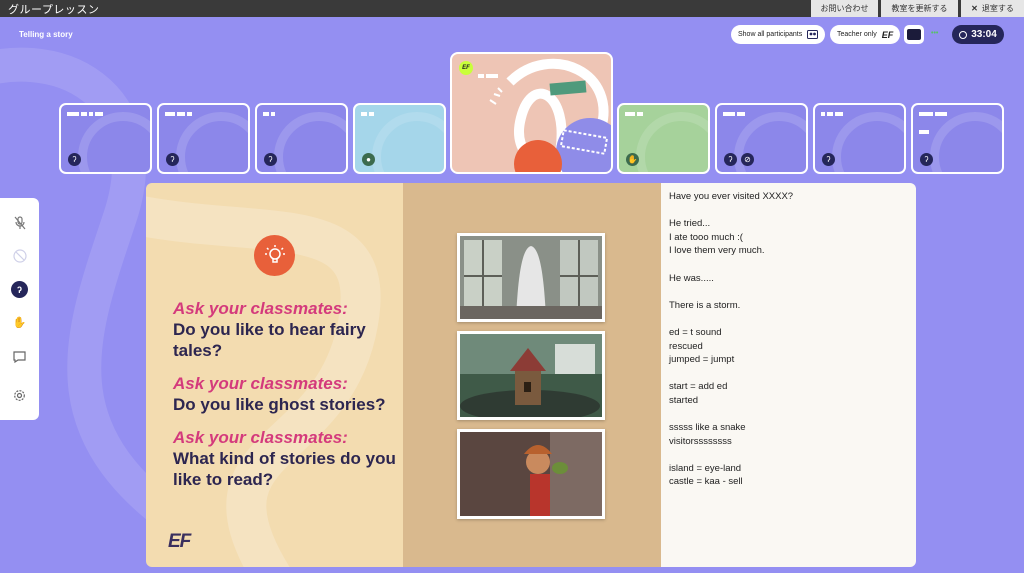 This screenshot has width=1024, height=573. Describe the element at coordinates (706, 237) in the screenshot. I see `note-line: I ate tooo much :(` at that location.